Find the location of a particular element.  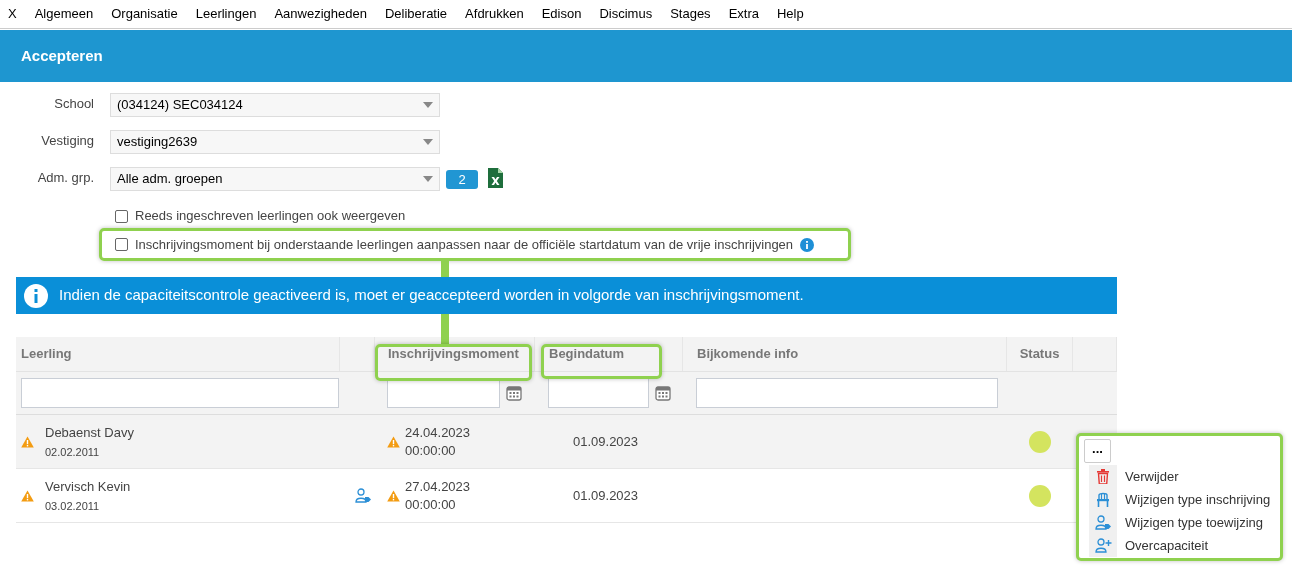

column-header: Inschrijvingsmoment is located at coordinates (453, 354).